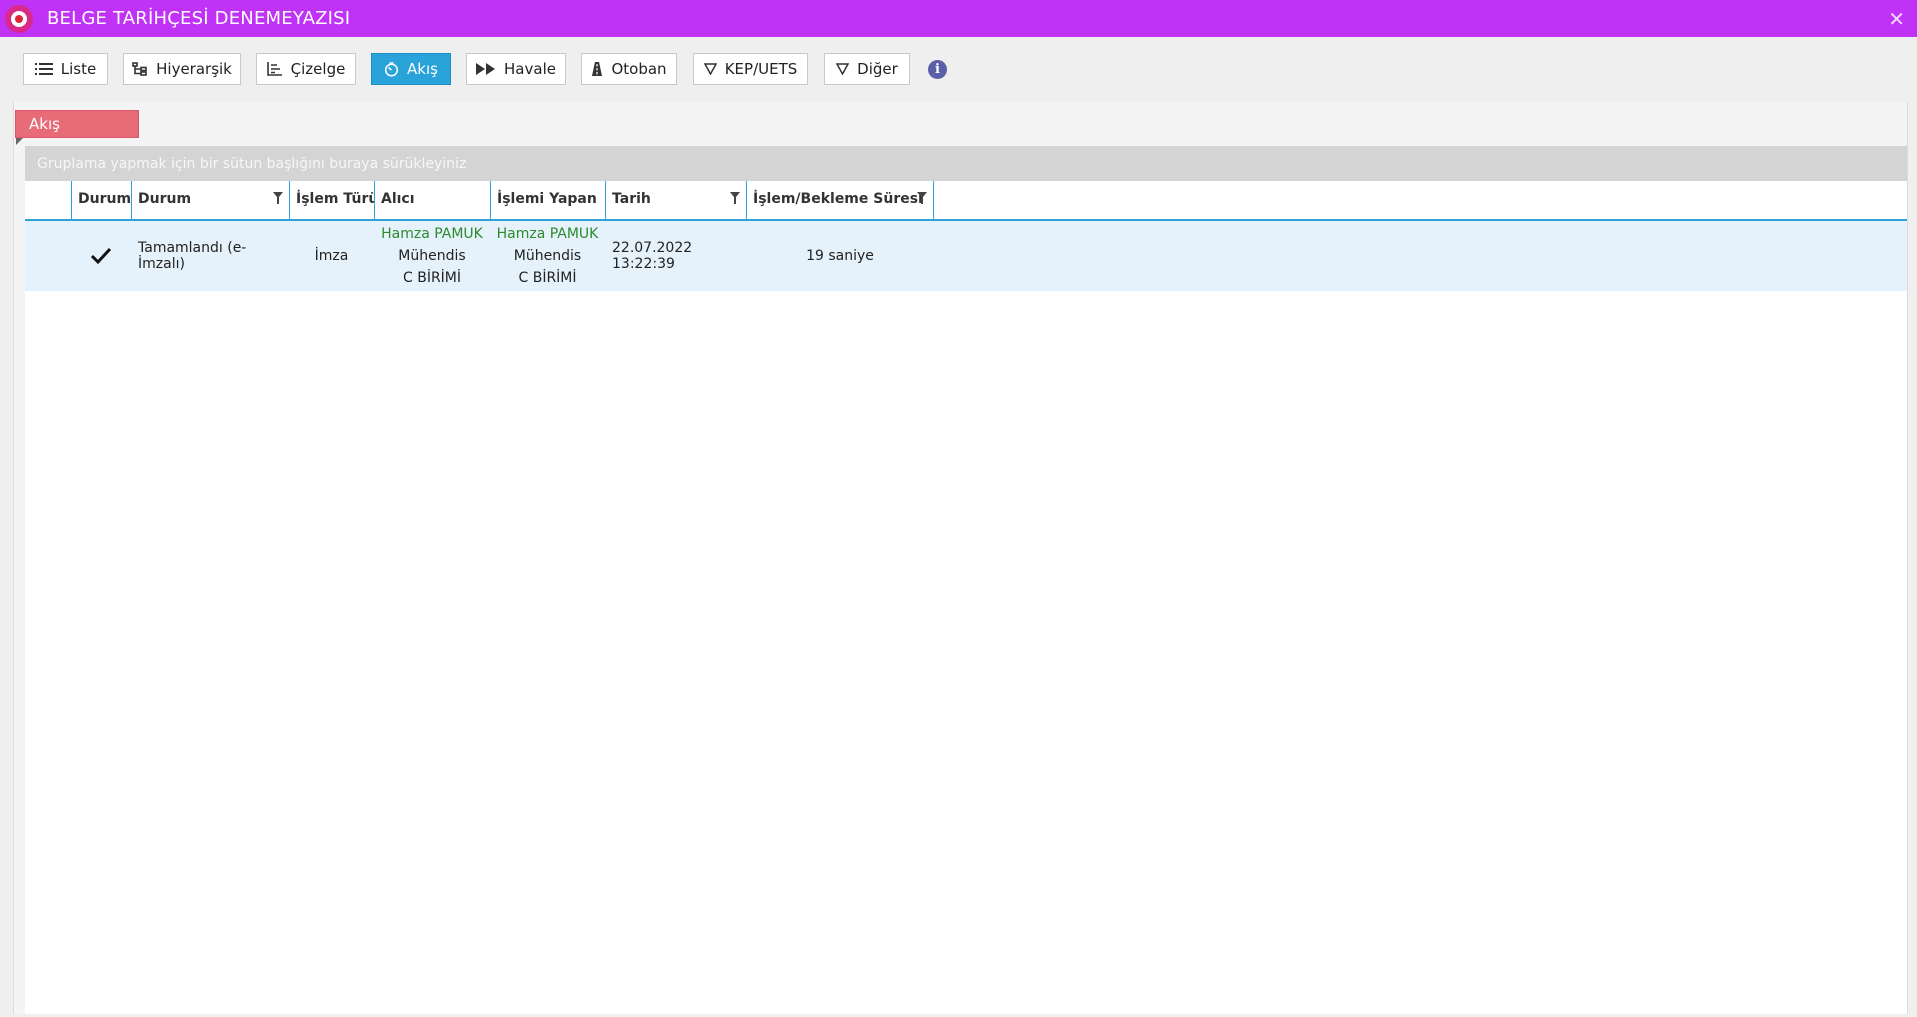 The height and width of the screenshot is (1017, 1917). What do you see at coordinates (877, 69) in the screenshot?
I see `diger-label: Diğer` at bounding box center [877, 69].